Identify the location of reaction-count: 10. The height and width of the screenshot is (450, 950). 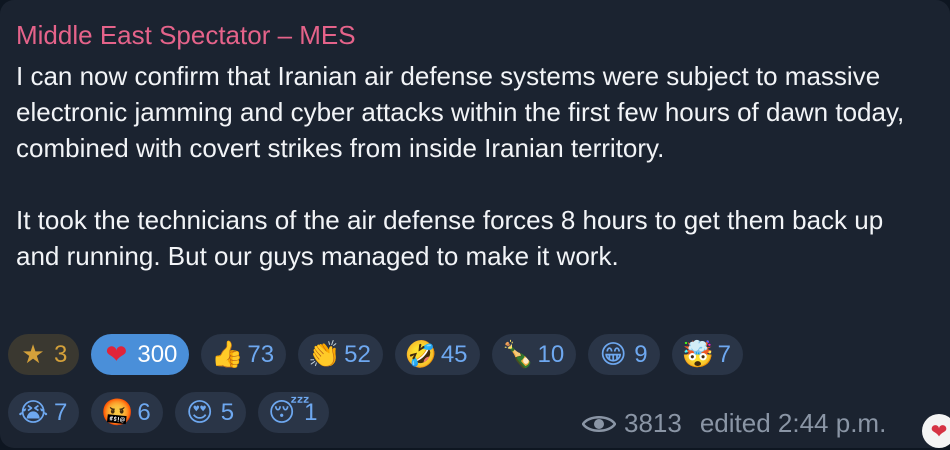
(551, 354).